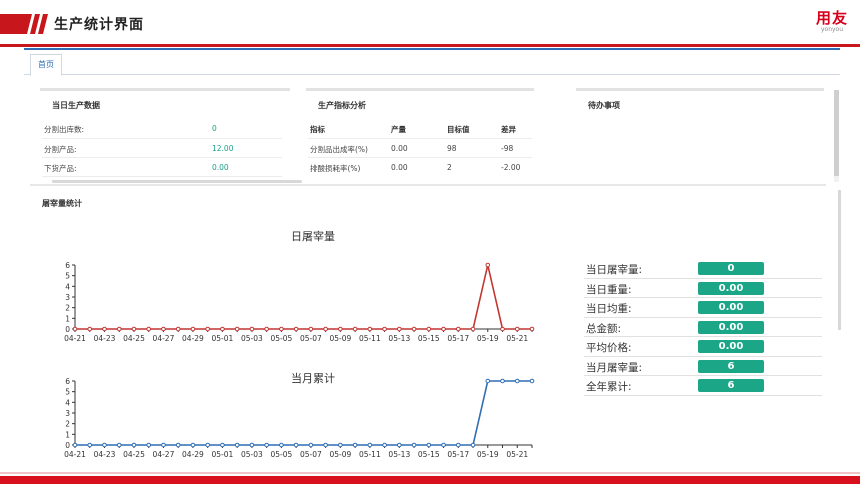  Describe the element at coordinates (831, 18) in the screenshot. I see `brand-name: 用友` at that location.